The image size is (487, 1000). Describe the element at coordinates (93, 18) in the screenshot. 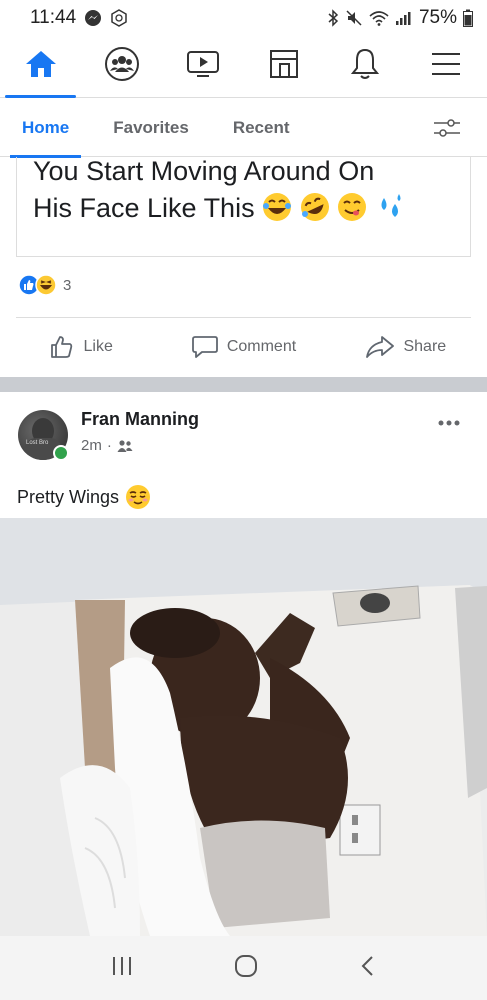

I see `messenger-icon` at that location.